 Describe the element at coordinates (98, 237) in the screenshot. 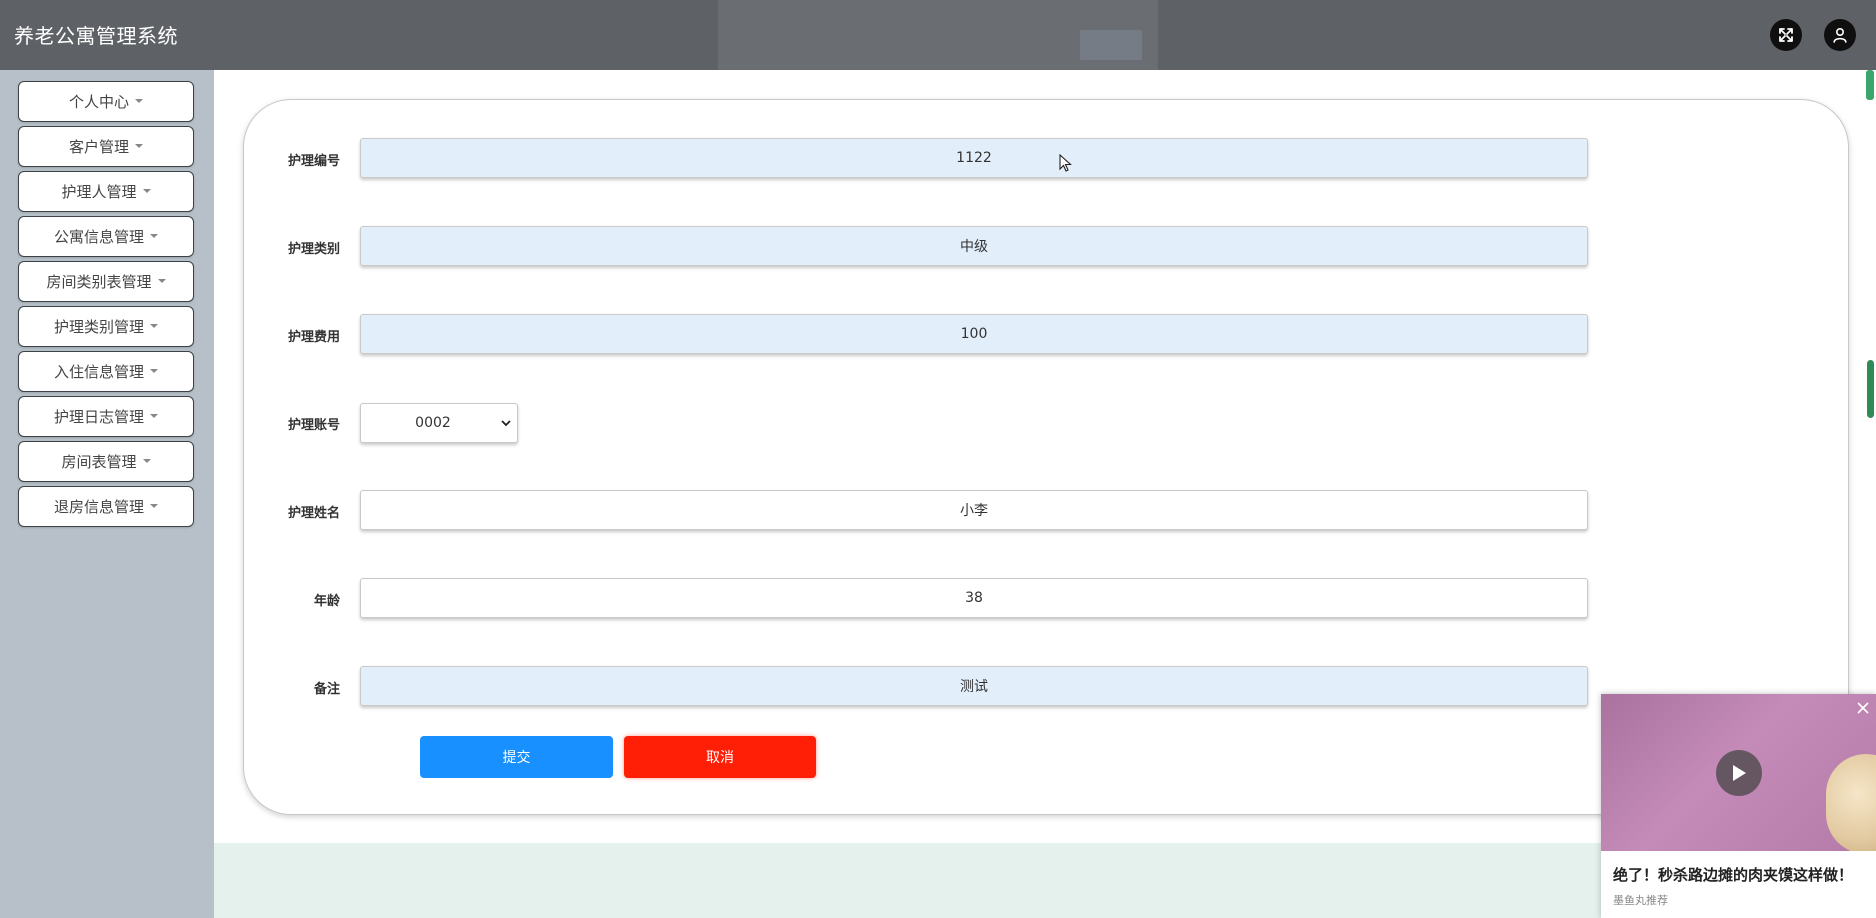

I see `sidebar-item-label: 公寓信息管理` at that location.